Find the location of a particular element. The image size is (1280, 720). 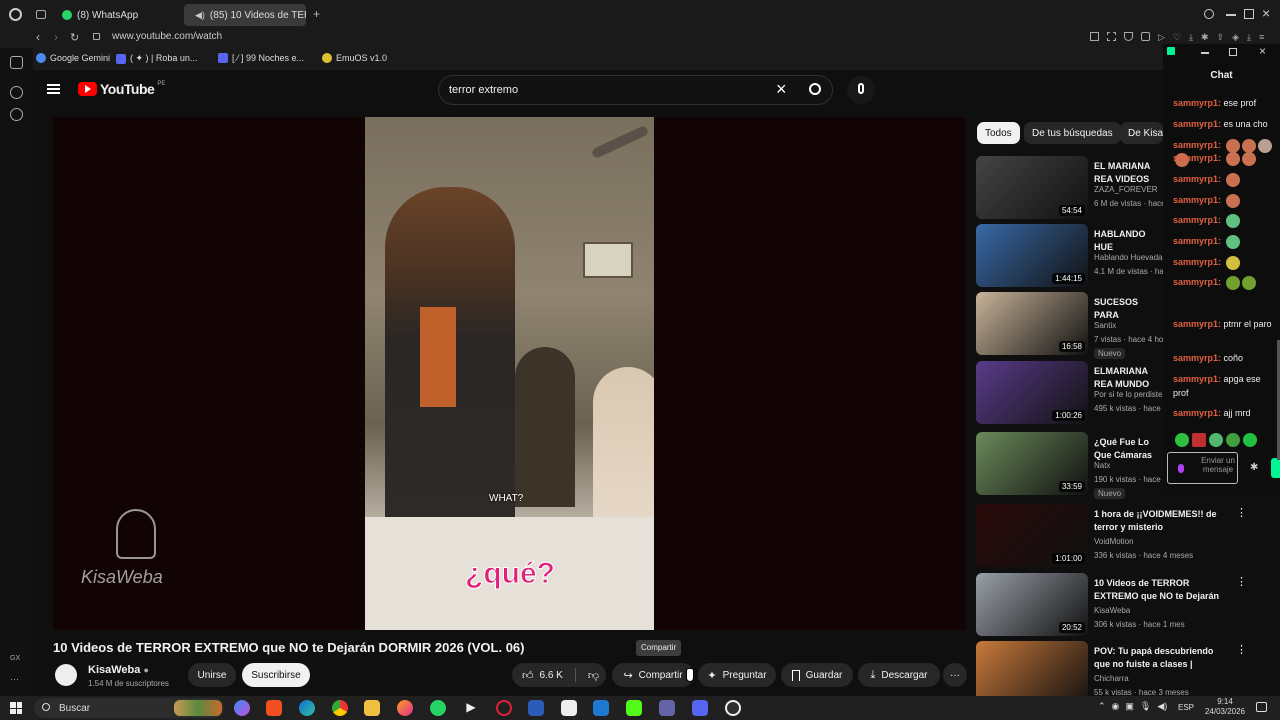

recommendation-title: ELMARIANA REA MUNDO DEKBZ is located at coordinates (1125, 378).